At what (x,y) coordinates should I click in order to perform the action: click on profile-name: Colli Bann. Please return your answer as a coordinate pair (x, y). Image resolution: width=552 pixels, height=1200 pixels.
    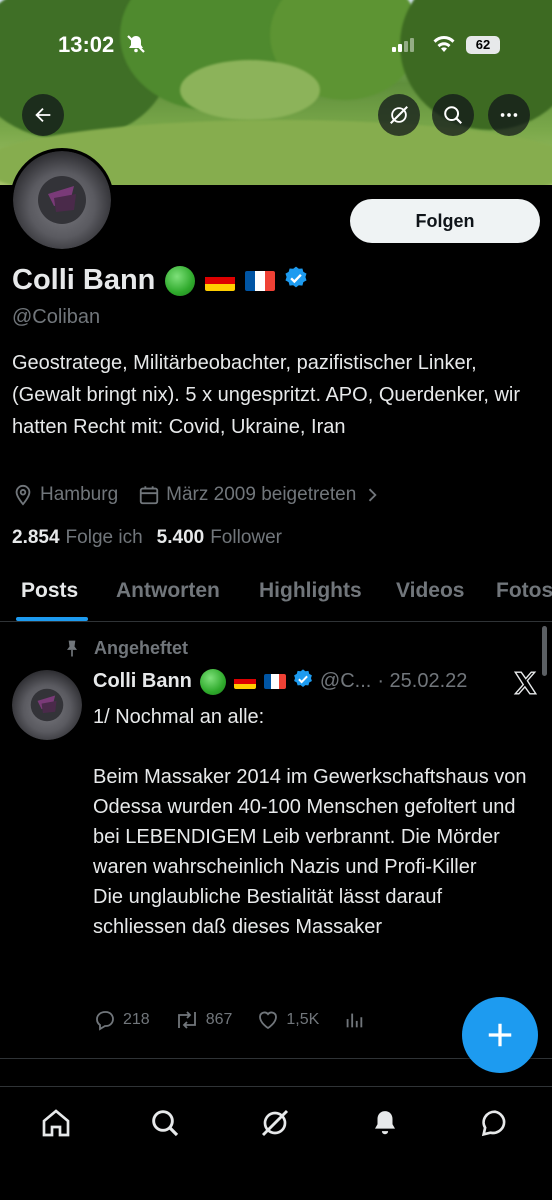
    Looking at the image, I should click on (84, 280).